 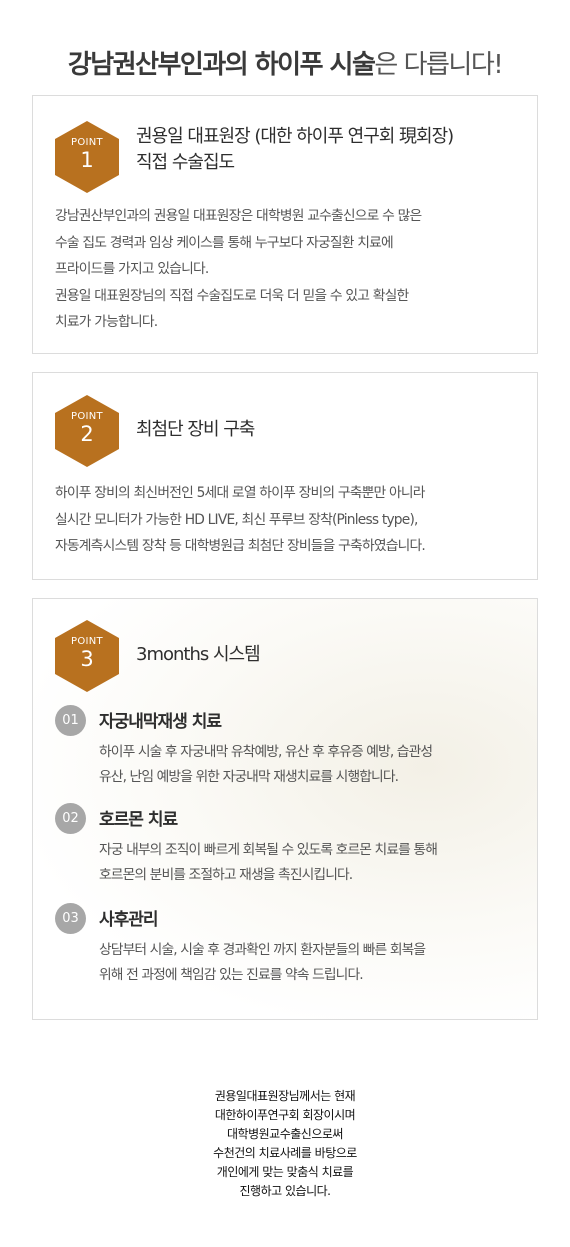 I want to click on body-line: 유산, 난임 예방을 위한 자궁내막 재생치료를 시행합니다., so click(x=249, y=777).